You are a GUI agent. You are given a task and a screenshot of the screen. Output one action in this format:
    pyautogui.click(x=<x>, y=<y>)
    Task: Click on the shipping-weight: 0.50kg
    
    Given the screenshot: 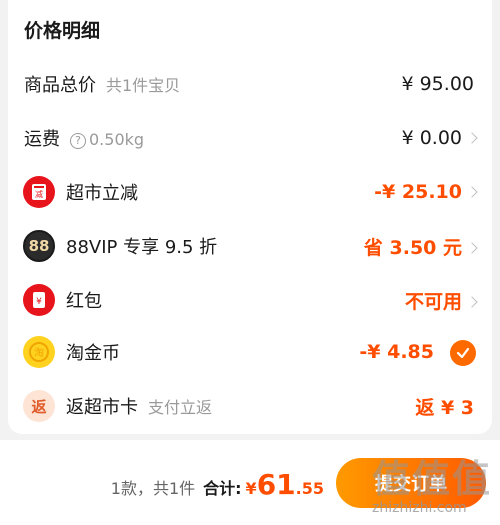 What is the action you would take?
    pyautogui.click(x=117, y=139)
    